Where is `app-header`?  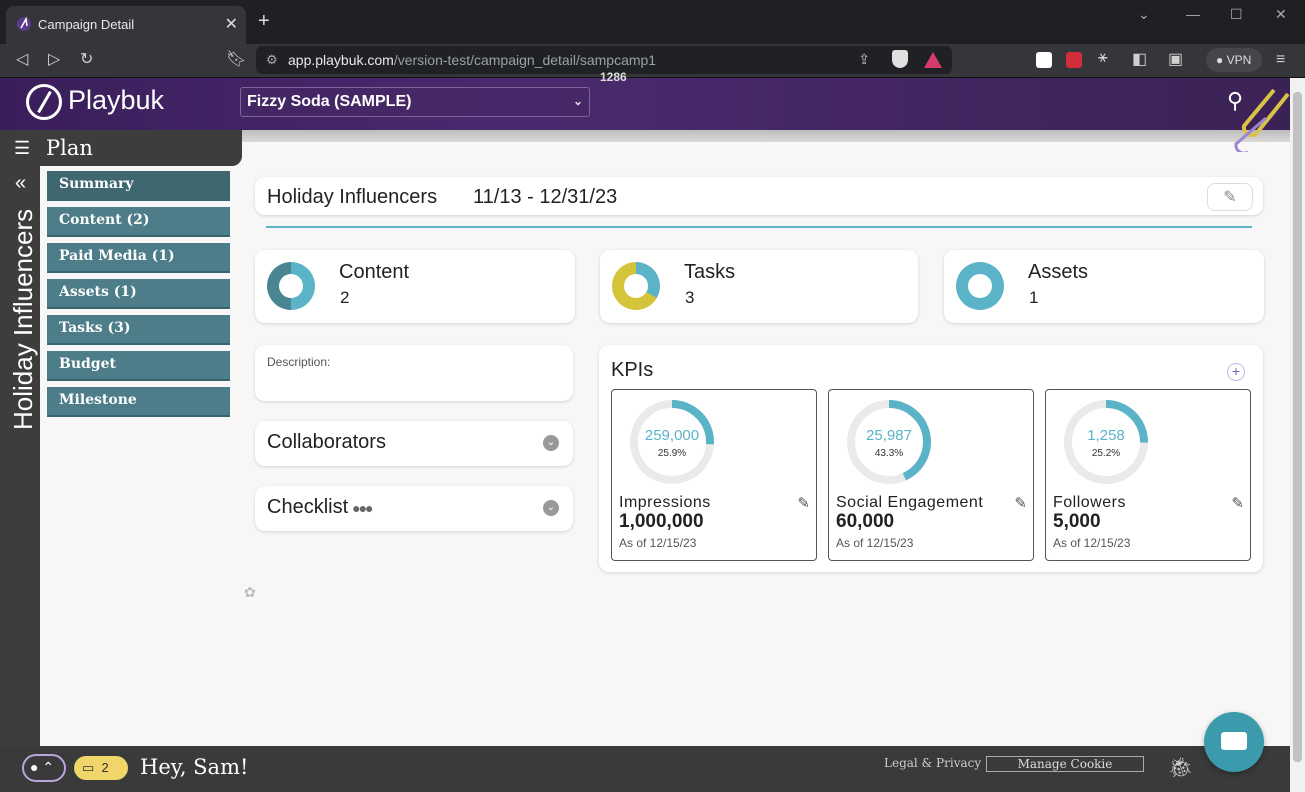
app-header is located at coordinates (645, 104).